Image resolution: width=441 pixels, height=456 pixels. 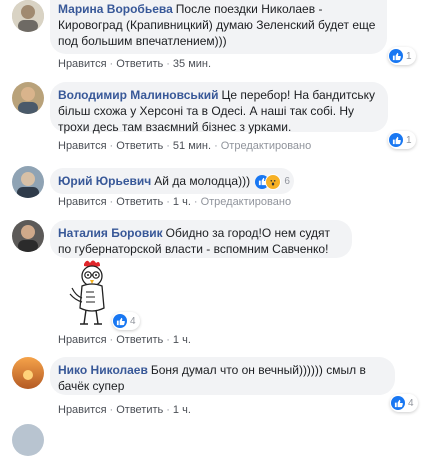 I want to click on timestamp: 35 мин., so click(x=192, y=64).